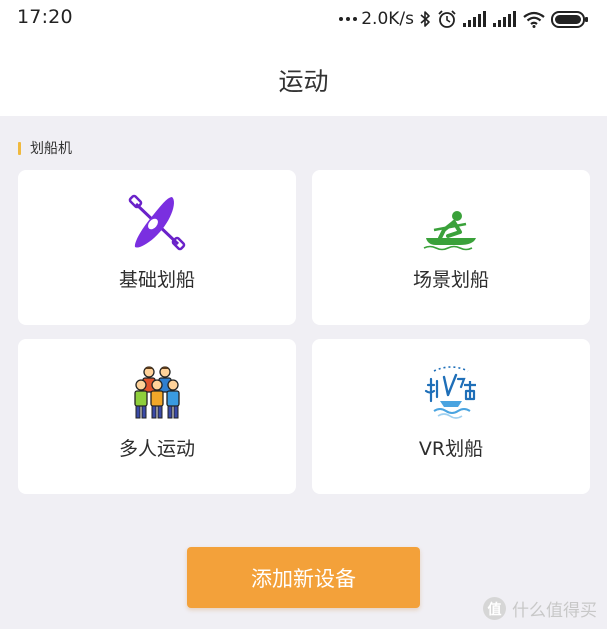 Image resolution: width=607 pixels, height=629 pixels. I want to click on bluetooth-icon, so click(425, 19).